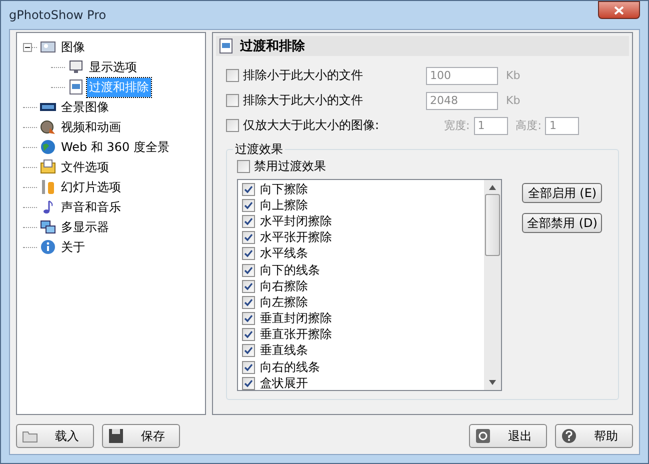  What do you see at coordinates (562, 223) in the screenshot?
I see `list-action-button: 全部禁用 (D)` at bounding box center [562, 223].